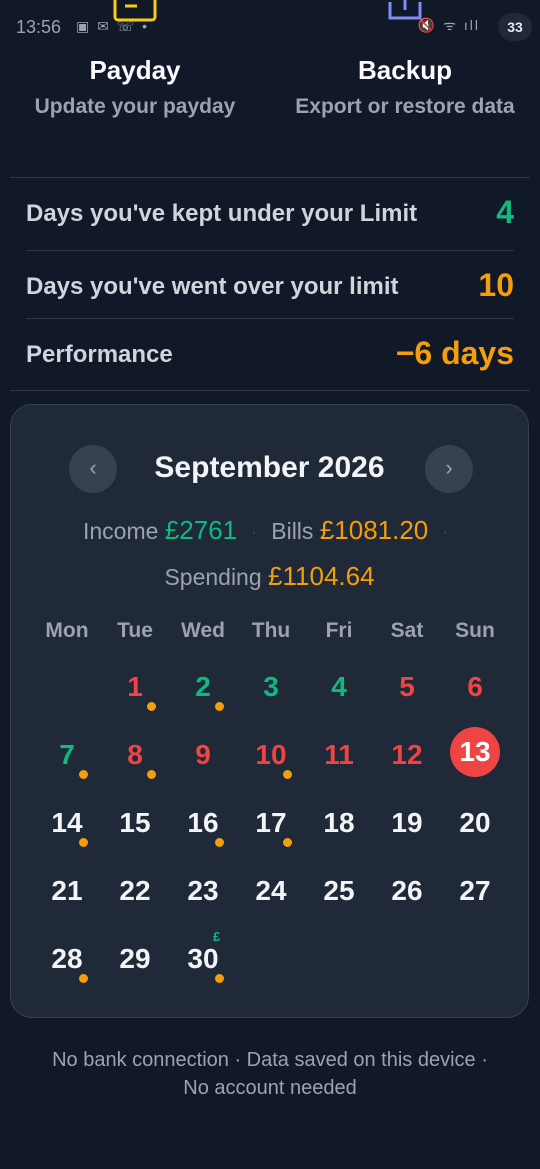 This screenshot has height=1169, width=540. I want to click on day-number: 28, so click(67, 958).